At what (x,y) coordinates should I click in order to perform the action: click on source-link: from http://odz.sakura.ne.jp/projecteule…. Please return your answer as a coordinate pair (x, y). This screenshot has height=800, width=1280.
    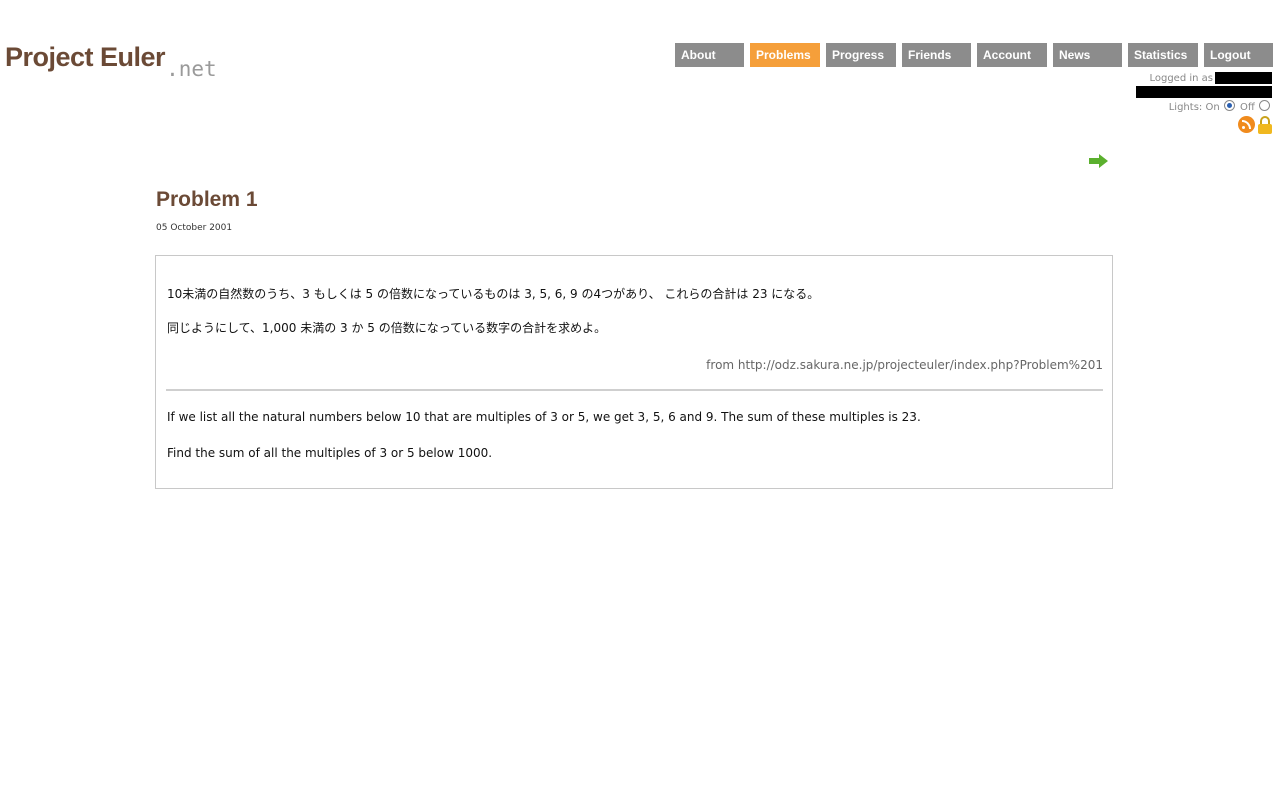
    Looking at the image, I should click on (904, 365).